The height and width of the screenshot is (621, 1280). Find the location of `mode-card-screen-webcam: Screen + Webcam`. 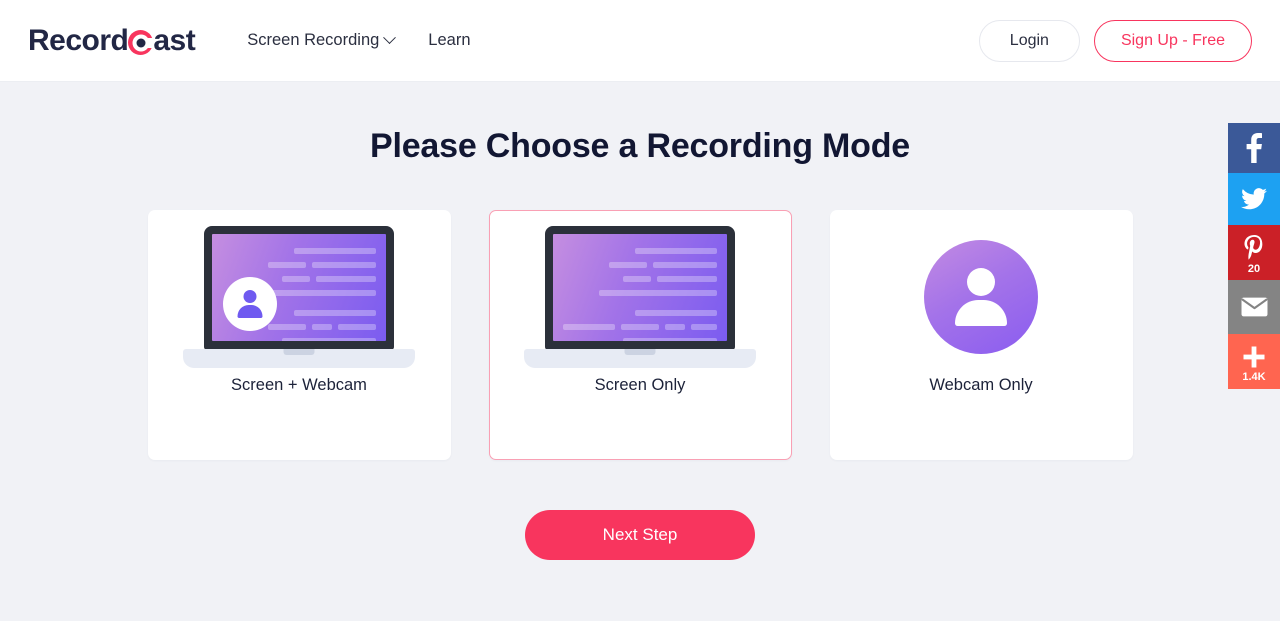

mode-card-screen-webcam: Screen + Webcam is located at coordinates (299, 335).